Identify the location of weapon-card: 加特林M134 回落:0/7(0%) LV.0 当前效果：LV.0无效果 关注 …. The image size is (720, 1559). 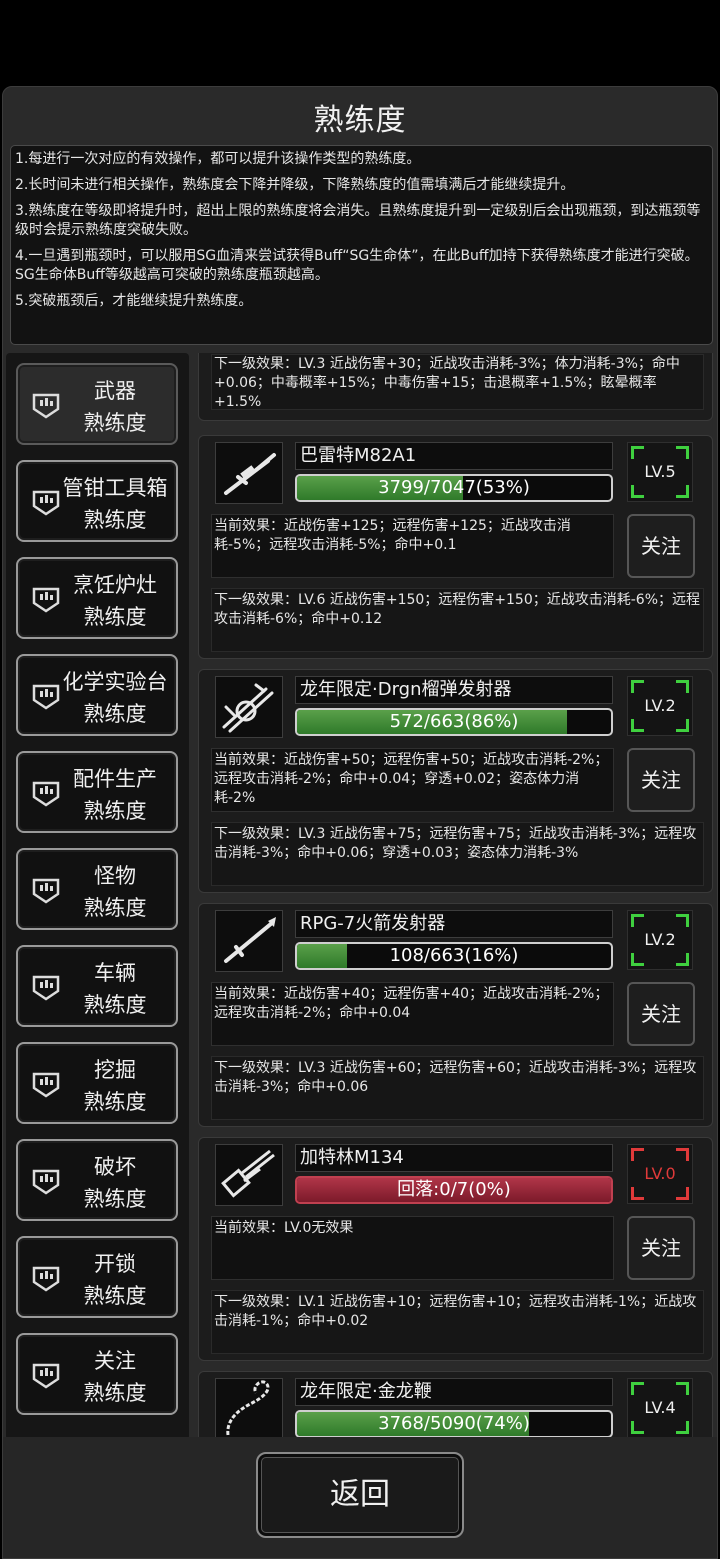
(455, 1249).